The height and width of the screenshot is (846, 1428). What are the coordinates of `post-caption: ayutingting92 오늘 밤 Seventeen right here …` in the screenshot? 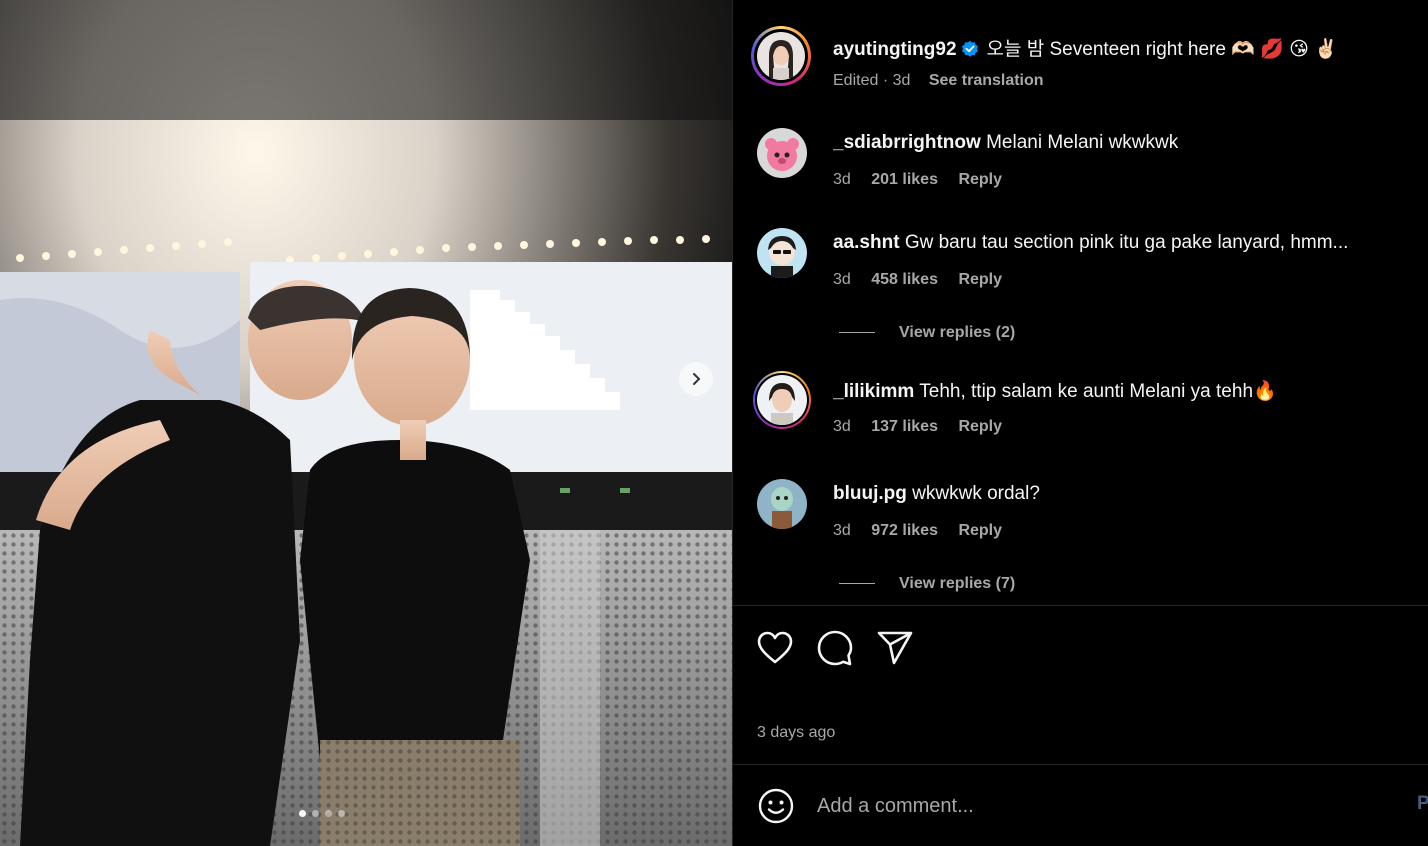 It's located at (1086, 61).